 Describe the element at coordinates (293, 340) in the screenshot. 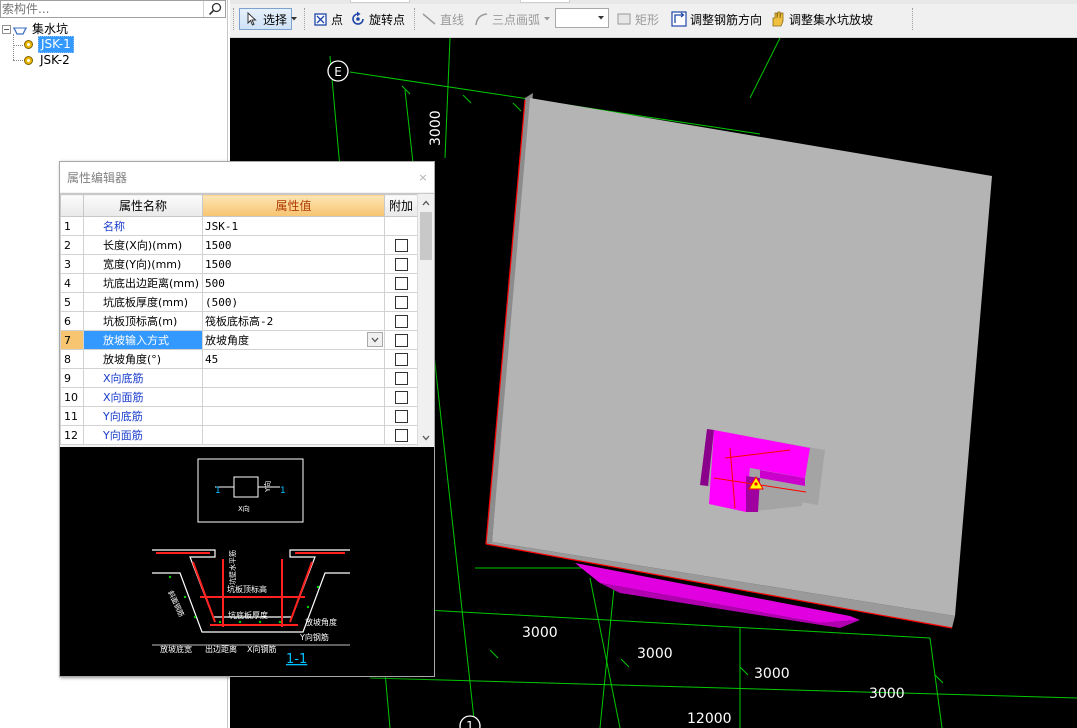

I see `property-value-cell: 放坡角度` at that location.